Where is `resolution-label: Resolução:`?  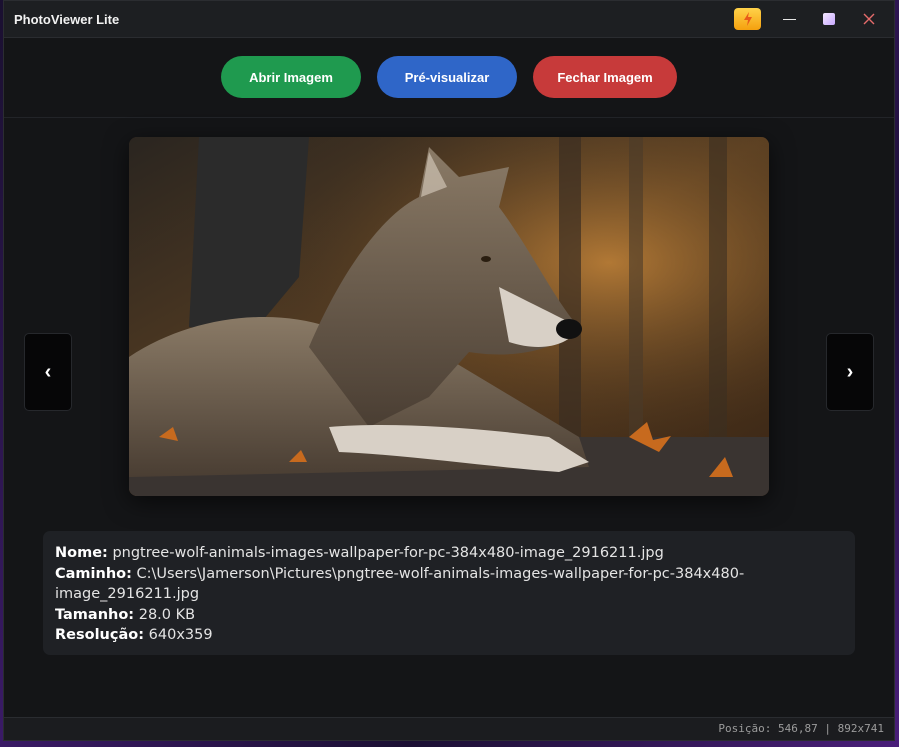 resolution-label: Resolução: is located at coordinates (100, 635).